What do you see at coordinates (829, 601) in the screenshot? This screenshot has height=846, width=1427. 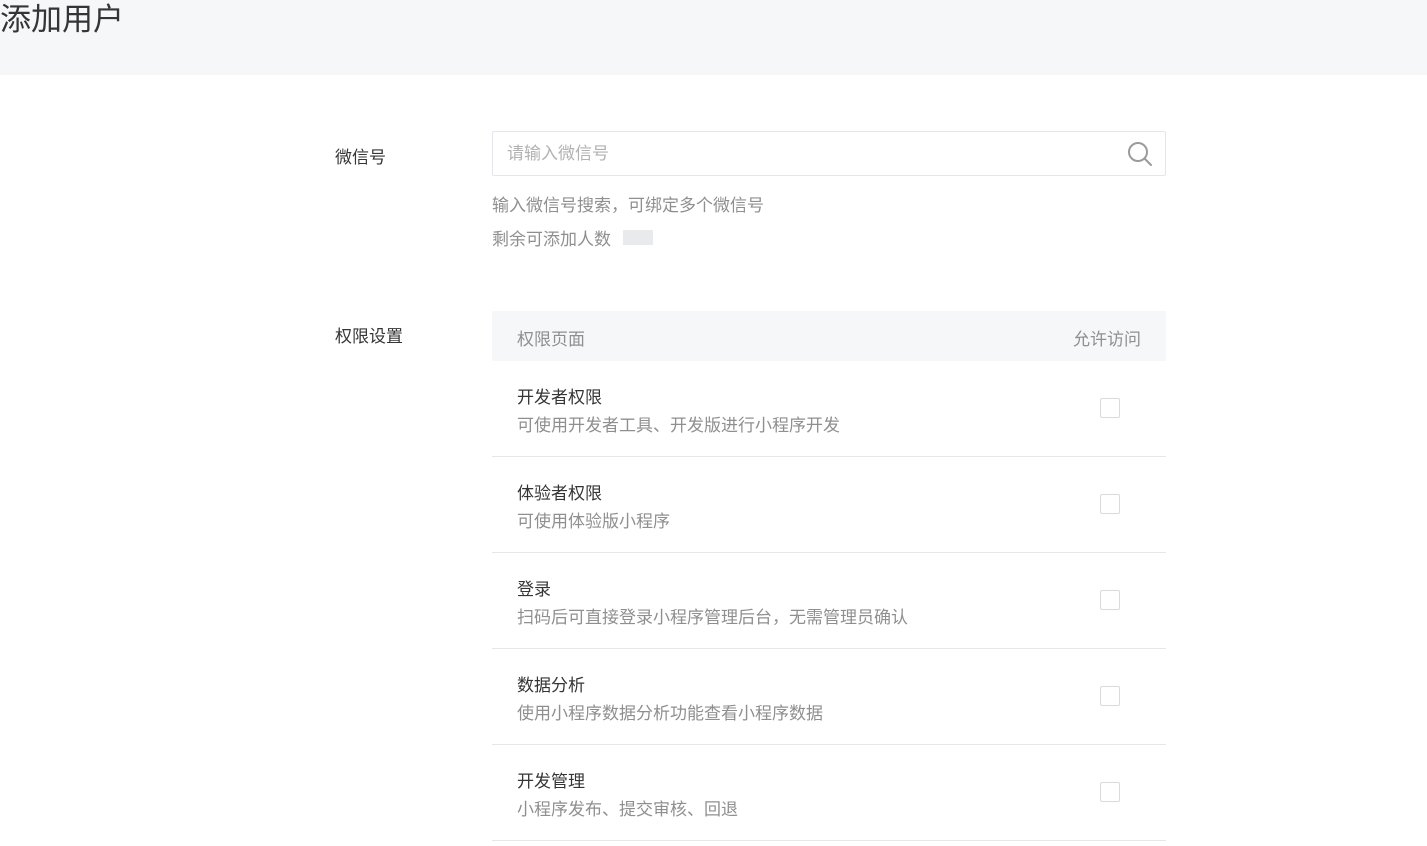 I see `permission-row-login: 登录 扫码后可直接登录小程序管理后台，无需管理员确认` at bounding box center [829, 601].